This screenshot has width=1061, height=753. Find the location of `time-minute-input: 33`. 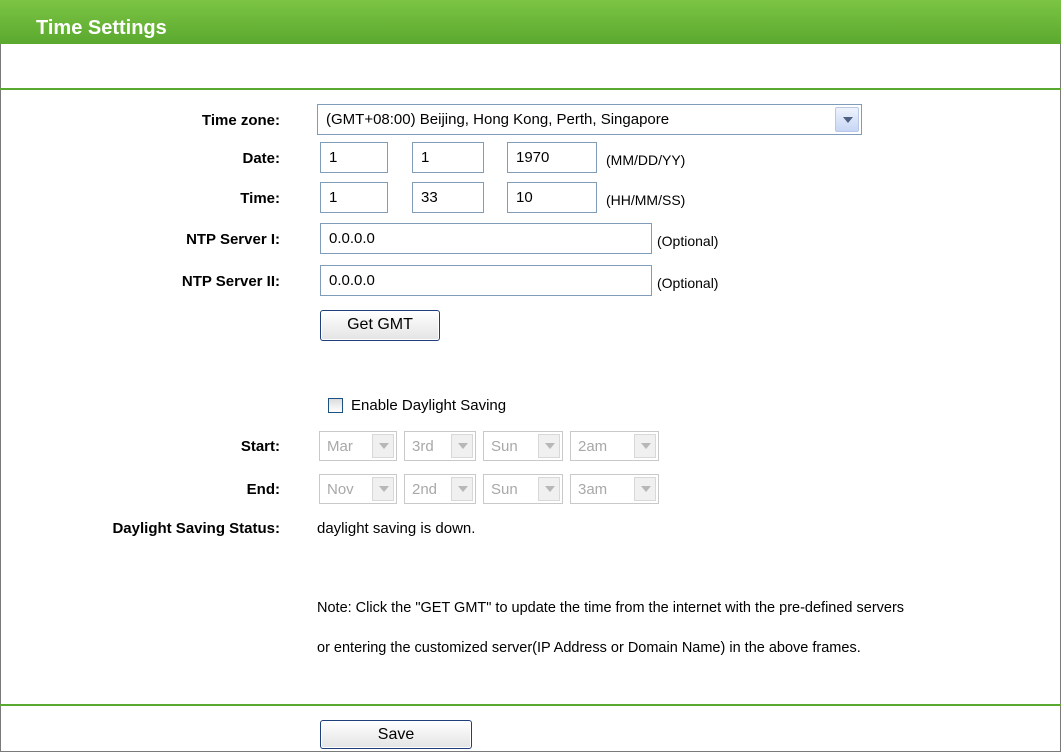

time-minute-input: 33 is located at coordinates (448, 197).